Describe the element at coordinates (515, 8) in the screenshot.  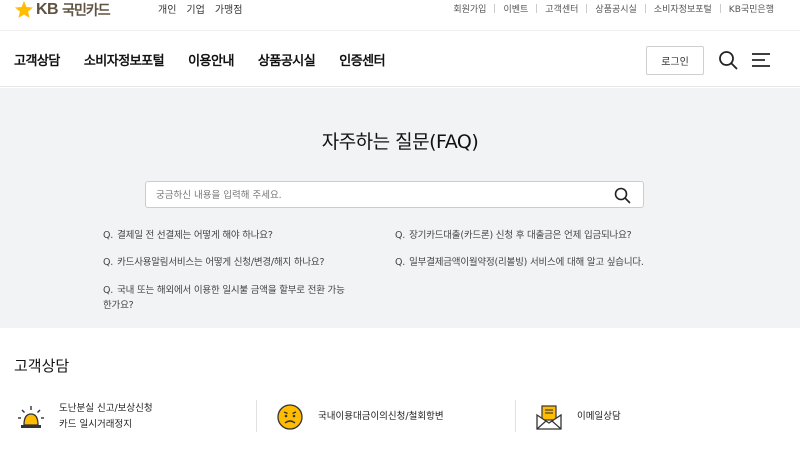
I see `util-link-event: 이벤트` at that location.